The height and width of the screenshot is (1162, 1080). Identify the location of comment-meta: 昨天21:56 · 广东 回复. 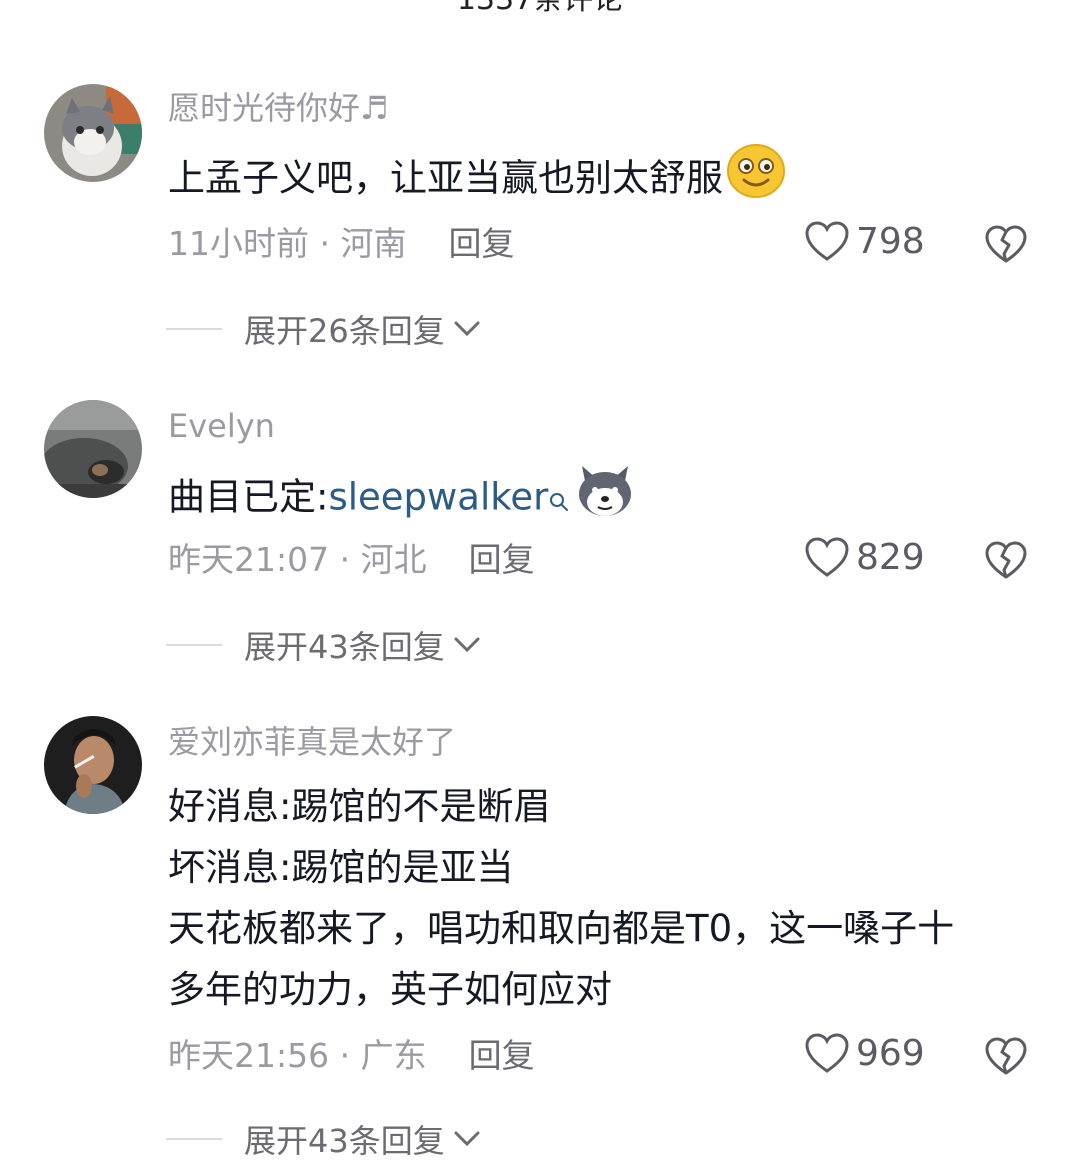
(351, 1056).